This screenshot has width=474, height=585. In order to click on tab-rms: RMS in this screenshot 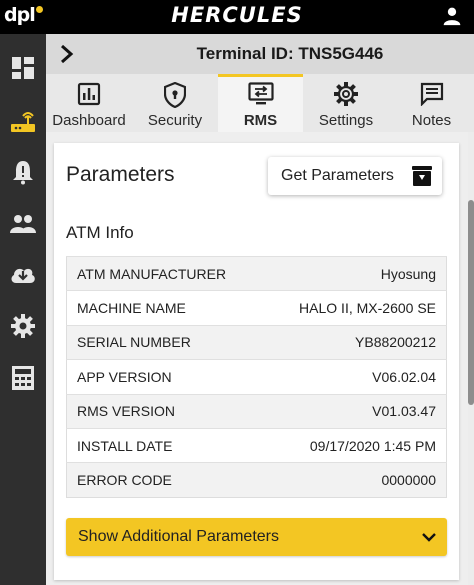, I will do `click(260, 103)`.